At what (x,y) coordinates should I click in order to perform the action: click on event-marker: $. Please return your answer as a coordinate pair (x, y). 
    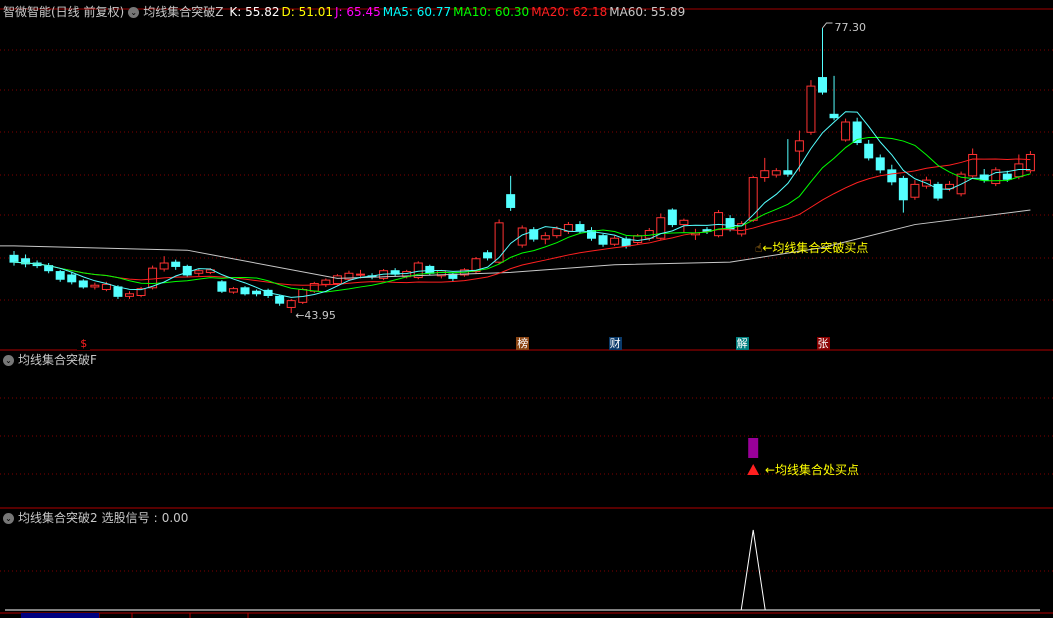
    Looking at the image, I should click on (84, 343).